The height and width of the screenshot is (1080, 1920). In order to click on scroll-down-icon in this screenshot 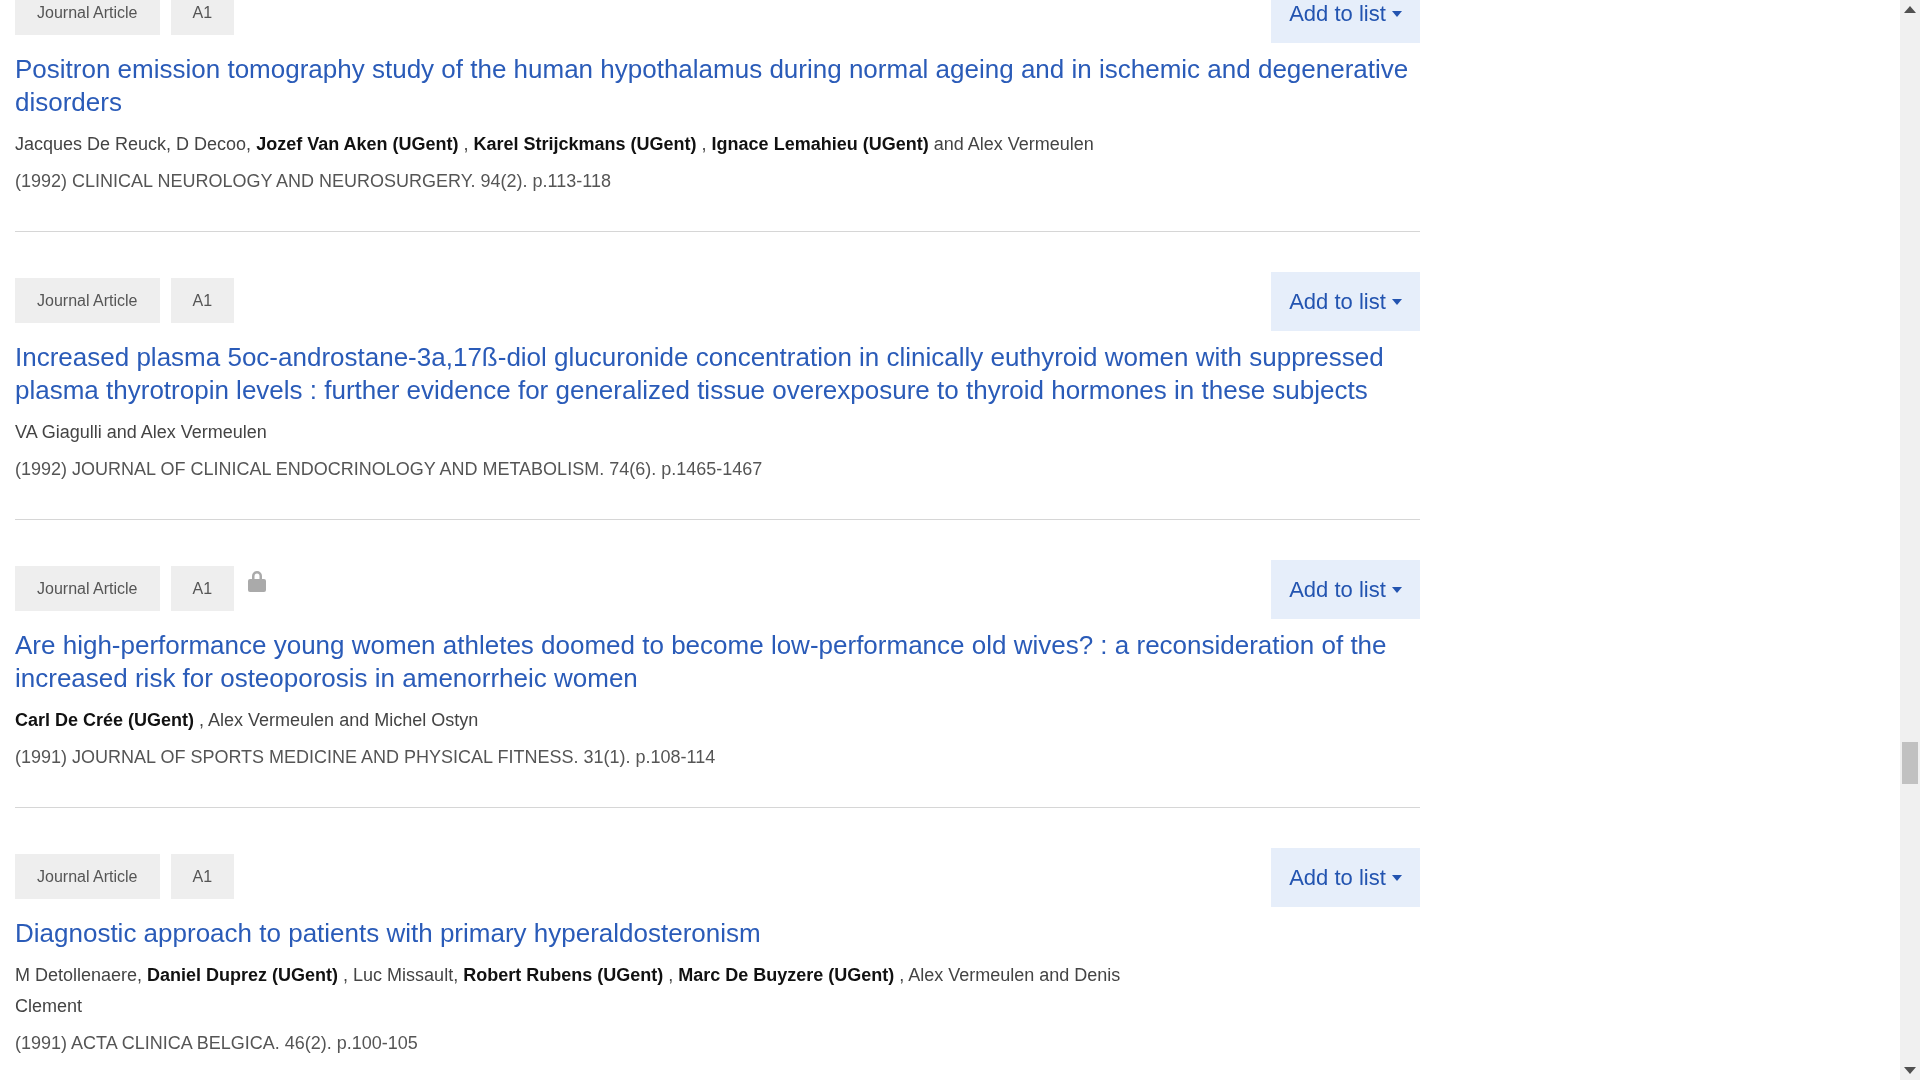, I will do `click(1910, 1070)`.